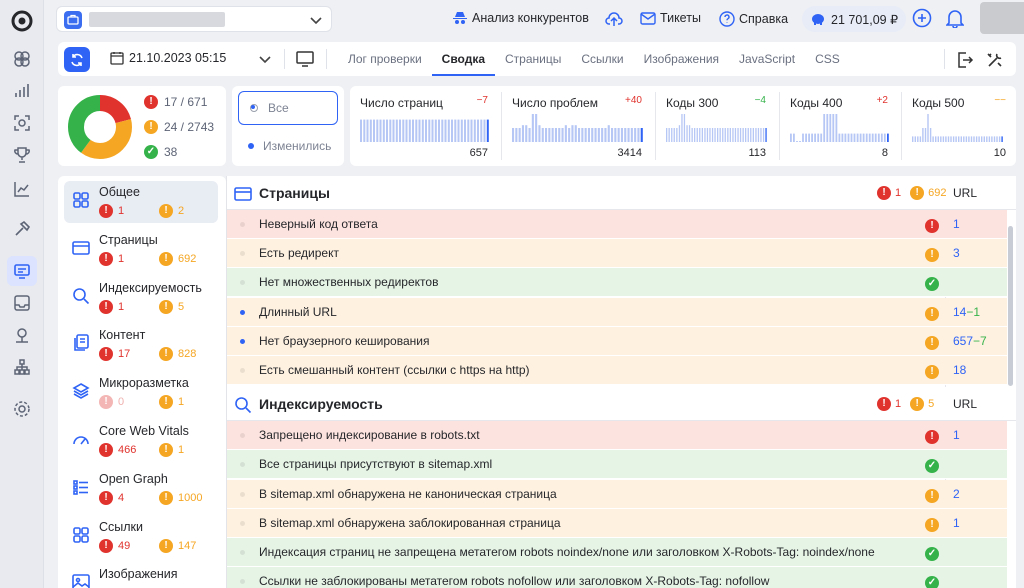  I want to click on tab-1: Лог проверки, so click(385, 59).